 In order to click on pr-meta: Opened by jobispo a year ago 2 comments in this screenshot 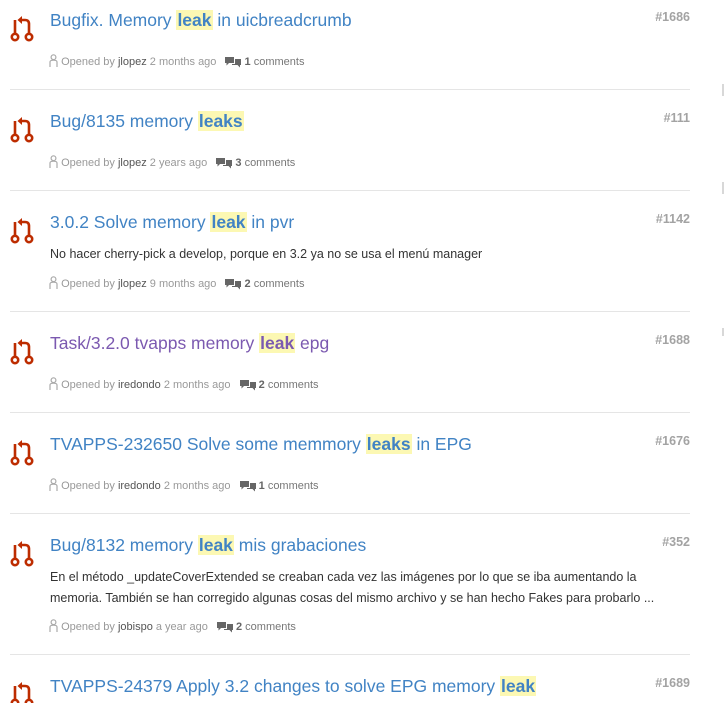, I will do `click(172, 626)`.